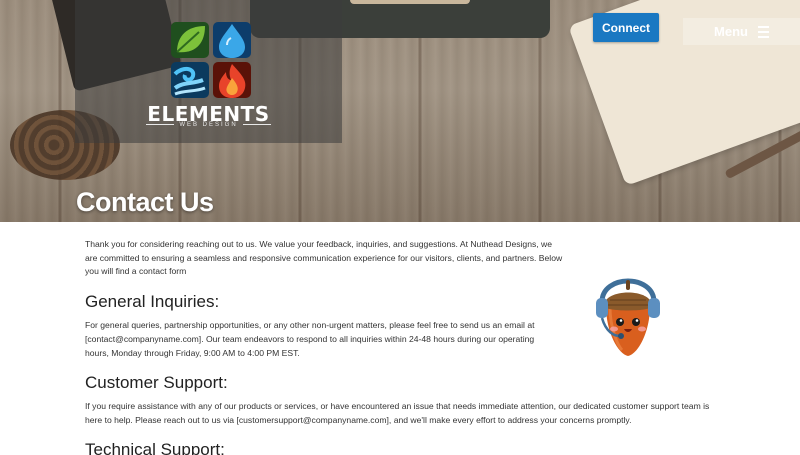 The image size is (800, 455). Describe the element at coordinates (763, 31) in the screenshot. I see `hamburger-icon` at that location.